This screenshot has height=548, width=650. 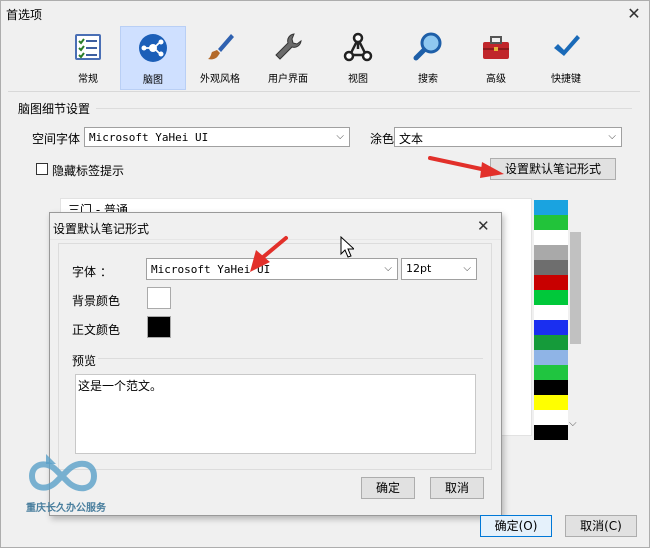 I want to click on space-font-select: Microsoft YaHei UI ⌵, so click(x=217, y=137).